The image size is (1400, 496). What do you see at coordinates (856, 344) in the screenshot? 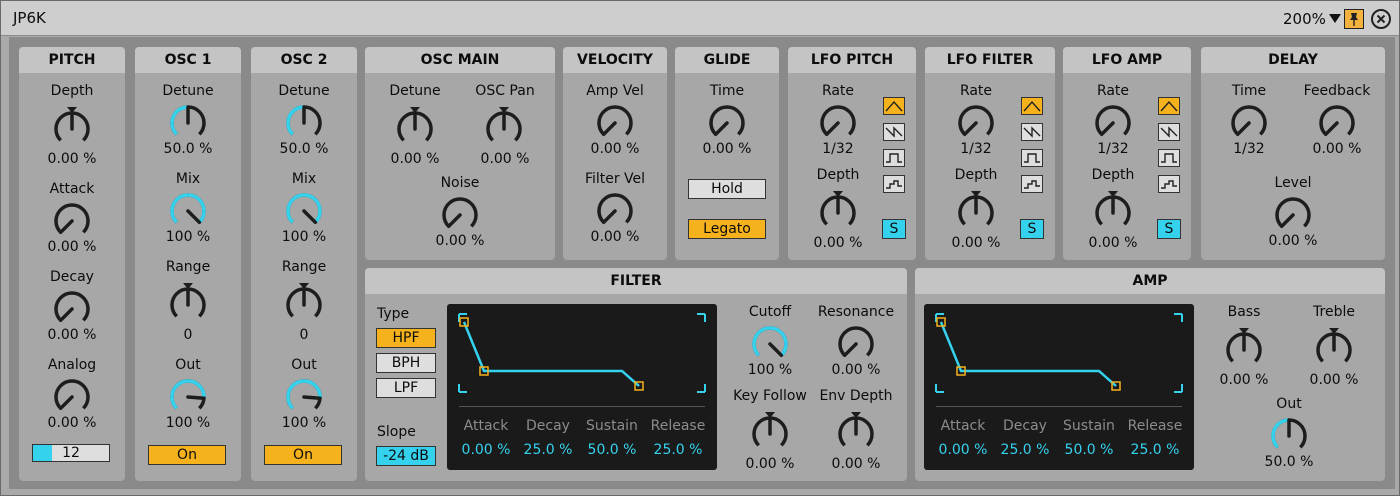
I see `resonance-knob` at bounding box center [856, 344].